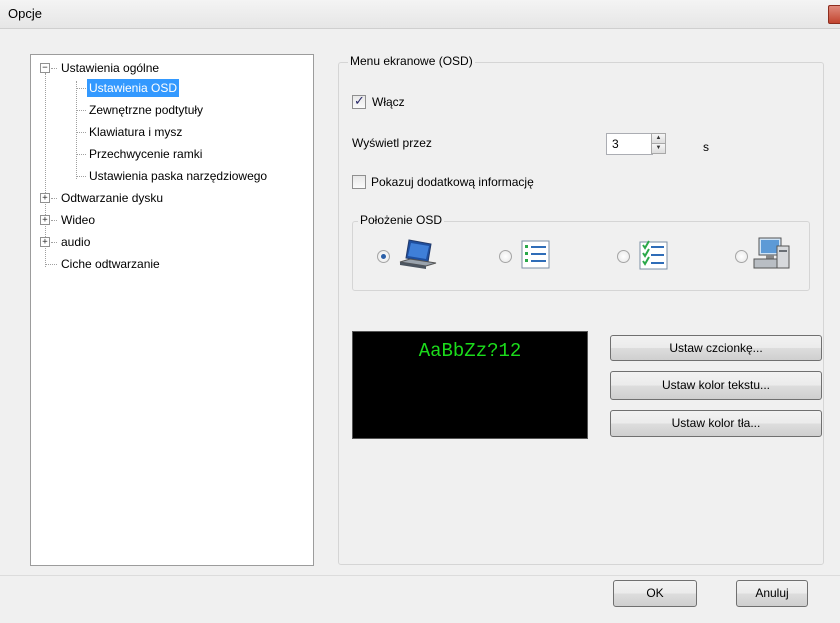 This screenshot has height=623, width=840. What do you see at coordinates (110, 264) in the screenshot?
I see `tree-item-label: Ciche odtwarzanie` at bounding box center [110, 264].